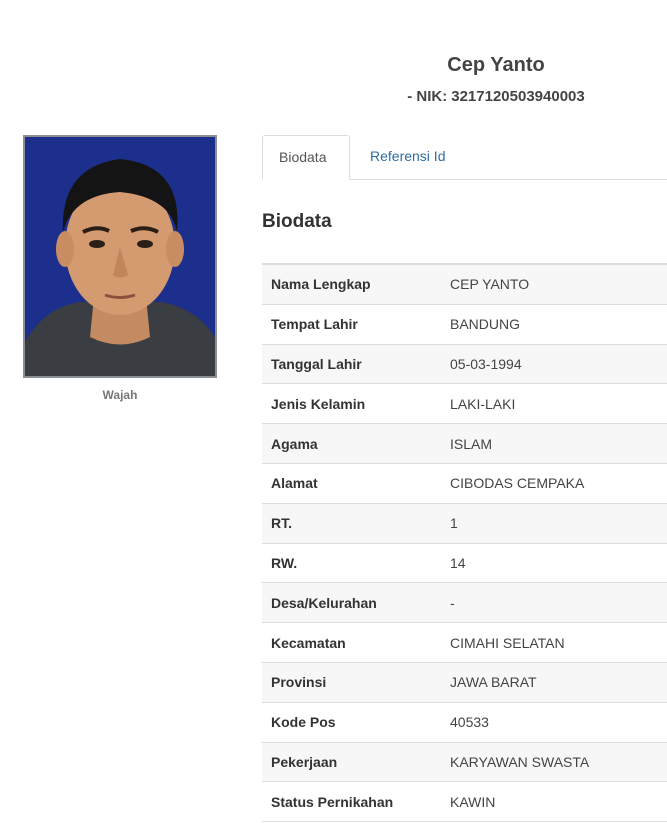 This screenshot has width=667, height=839. I want to click on row-value: 1, so click(454, 523).